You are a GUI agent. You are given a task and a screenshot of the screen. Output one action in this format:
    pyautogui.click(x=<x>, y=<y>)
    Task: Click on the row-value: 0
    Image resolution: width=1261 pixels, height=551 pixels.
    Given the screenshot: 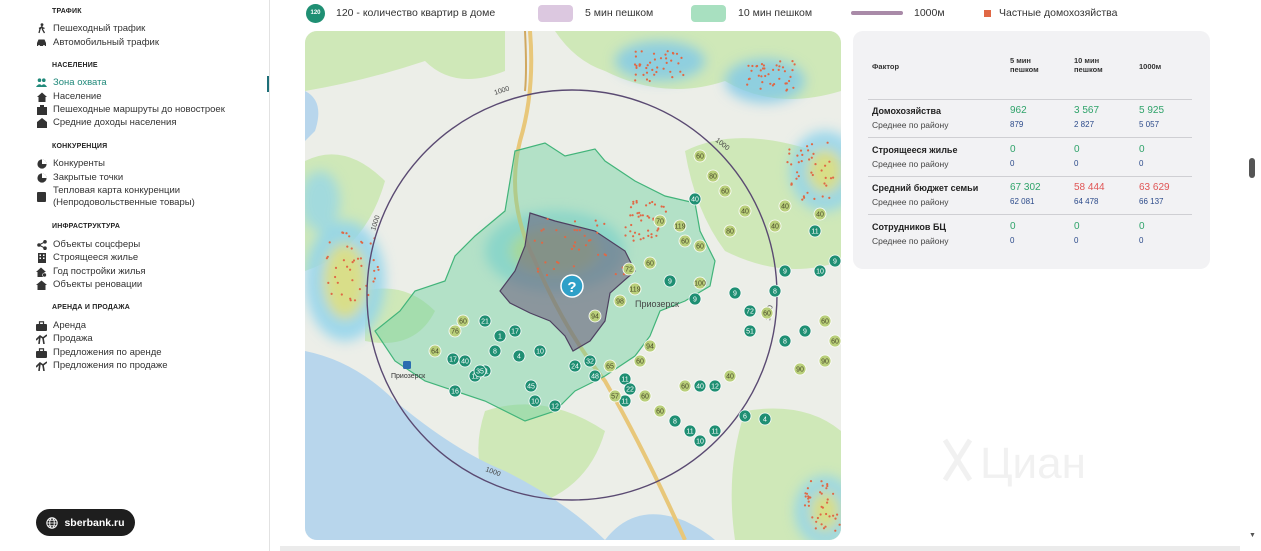 What is the action you would take?
    pyautogui.click(x=1142, y=226)
    